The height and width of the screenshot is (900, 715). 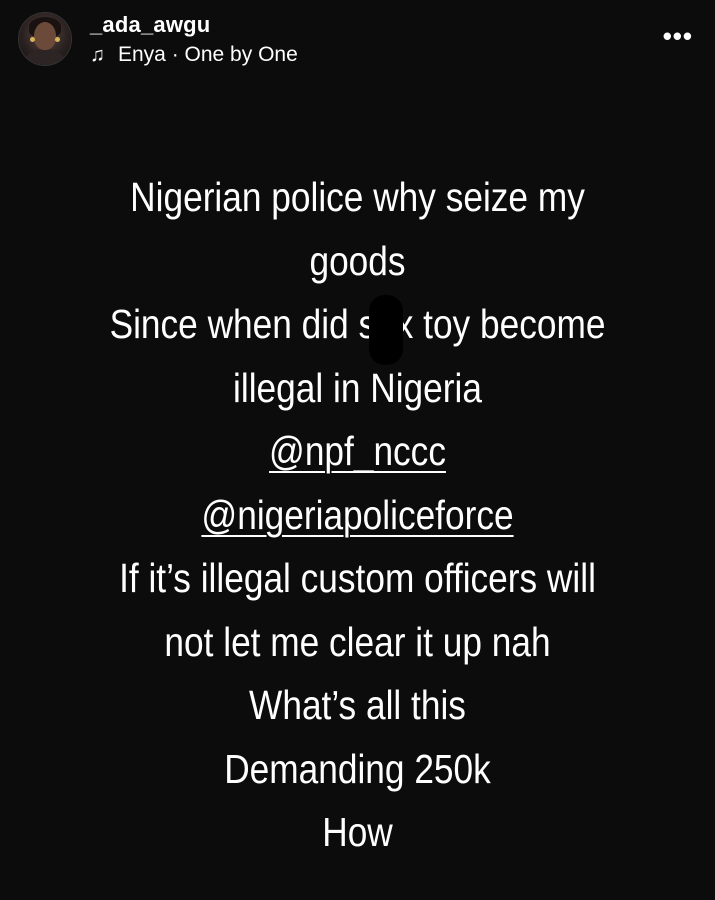 What do you see at coordinates (357, 260) in the screenshot?
I see `caption-line: goods` at bounding box center [357, 260].